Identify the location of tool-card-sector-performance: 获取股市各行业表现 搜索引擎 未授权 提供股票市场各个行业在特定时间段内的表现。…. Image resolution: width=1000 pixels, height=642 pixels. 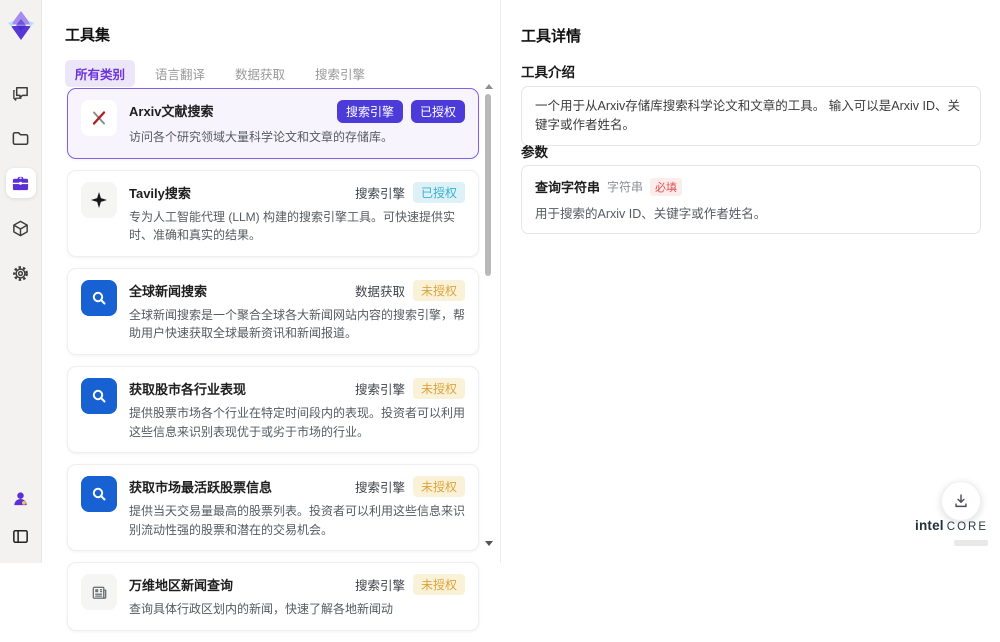
(273, 409).